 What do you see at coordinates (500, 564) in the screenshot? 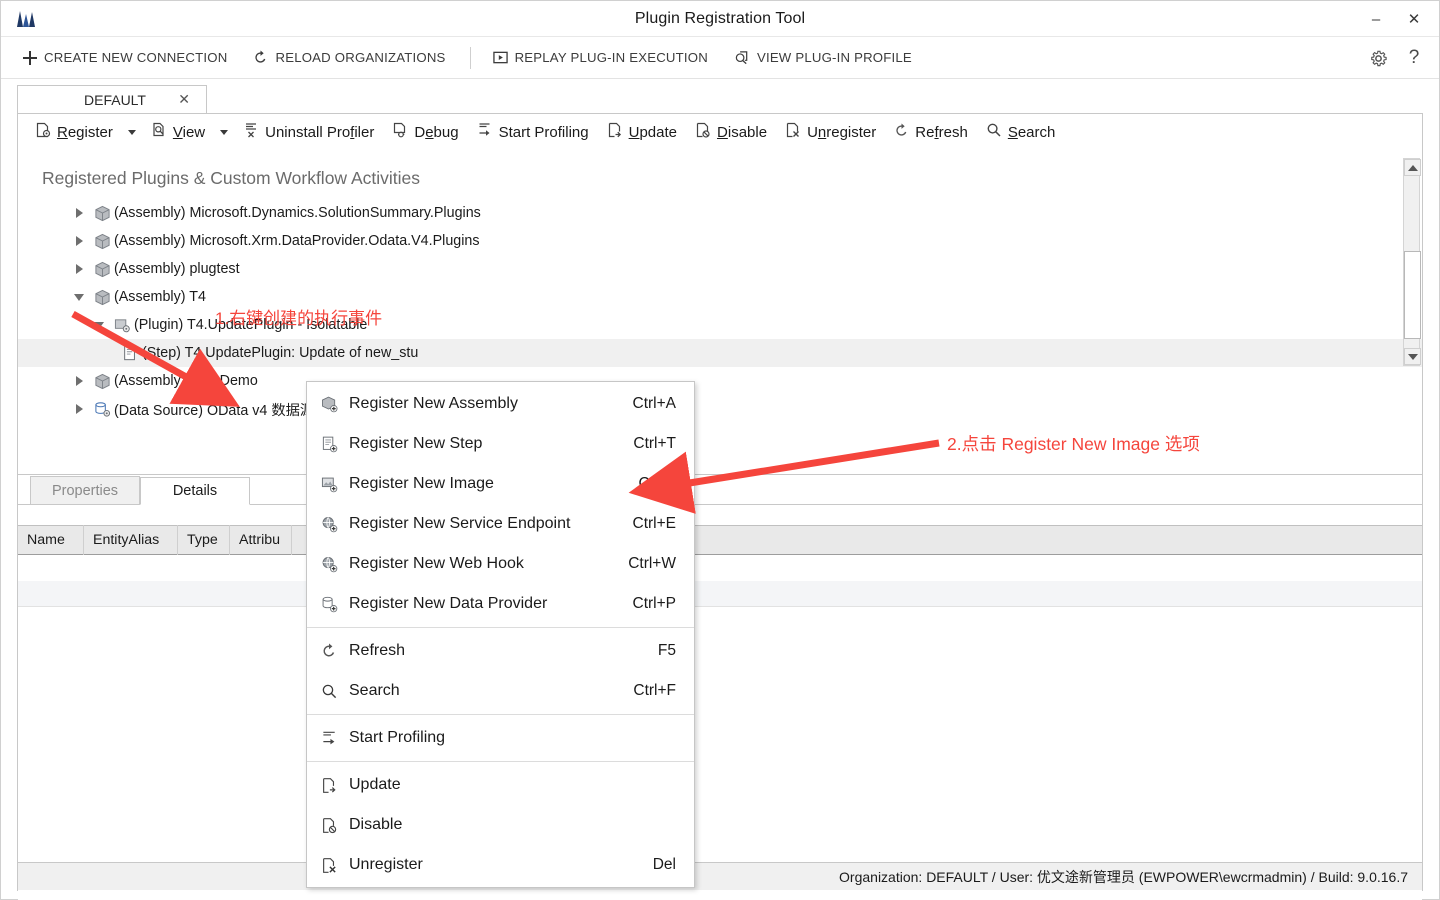
I see `menu-item-register-new-web-hook: Register New Web Hook Ctrl+W` at bounding box center [500, 564].